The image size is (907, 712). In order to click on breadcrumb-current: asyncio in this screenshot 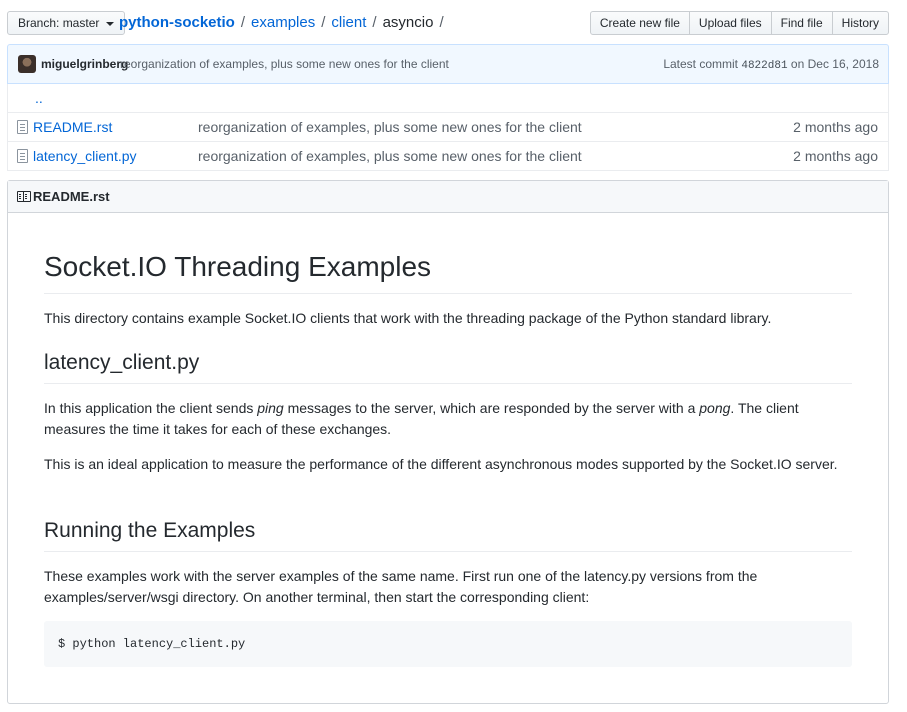, I will do `click(408, 22)`.